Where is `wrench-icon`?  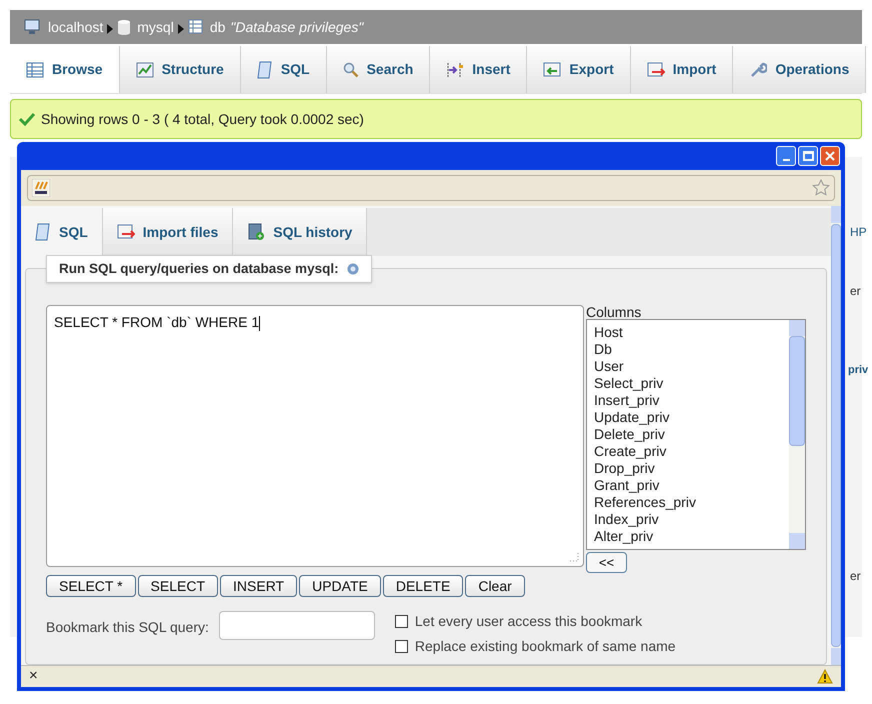
wrench-icon is located at coordinates (758, 69).